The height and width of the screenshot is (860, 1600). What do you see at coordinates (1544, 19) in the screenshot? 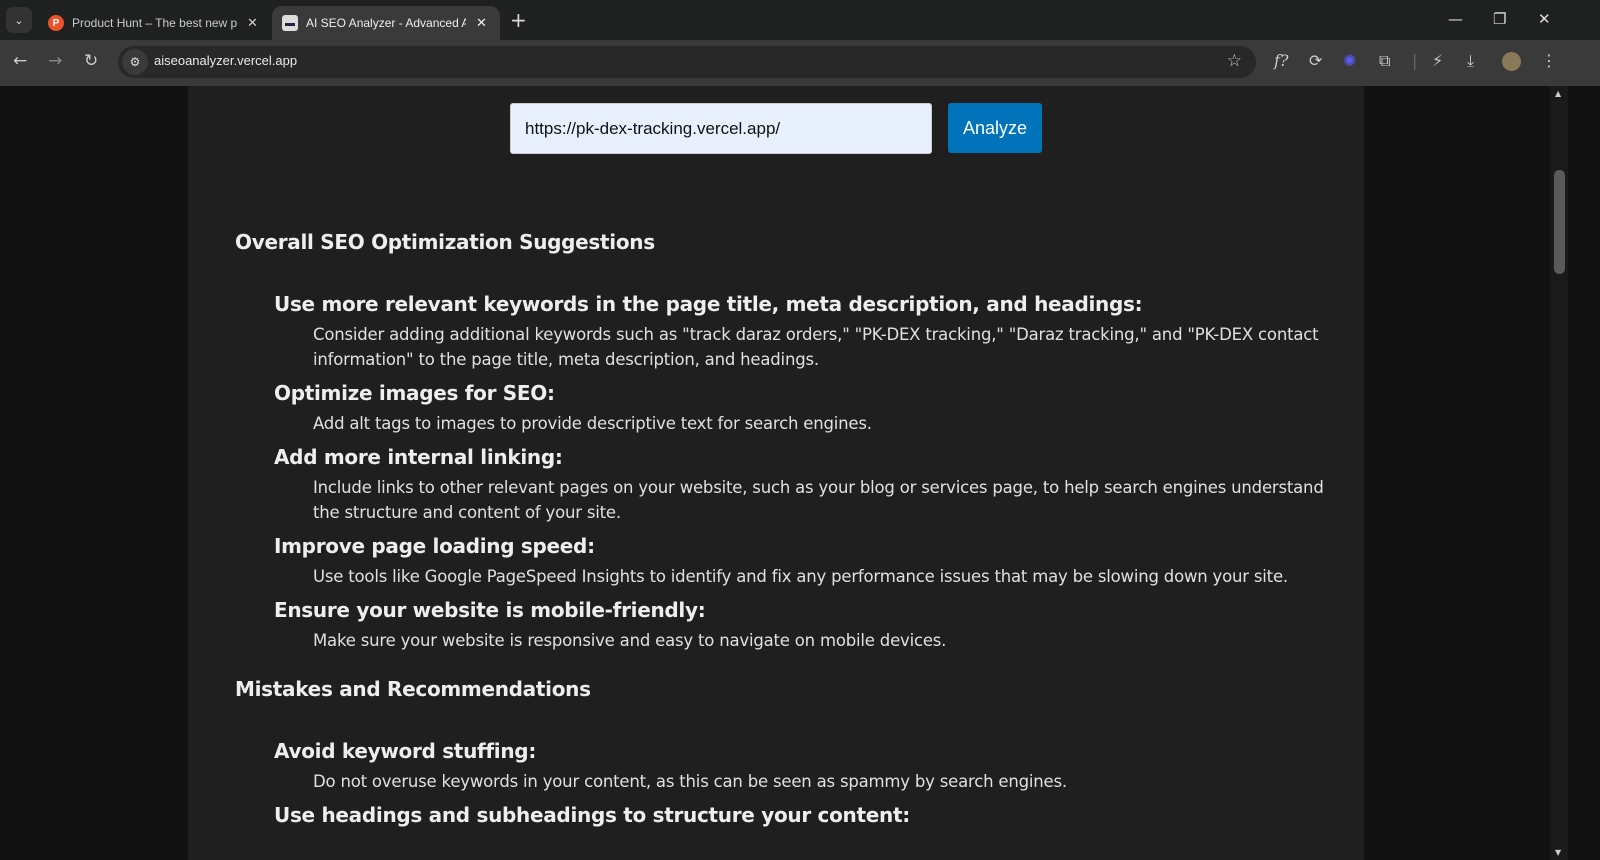
I see `close-window-button: ✕` at bounding box center [1544, 19].